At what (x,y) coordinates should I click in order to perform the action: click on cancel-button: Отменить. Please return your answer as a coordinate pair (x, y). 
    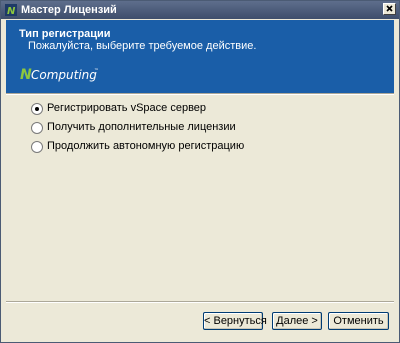
    Looking at the image, I should click on (358, 321).